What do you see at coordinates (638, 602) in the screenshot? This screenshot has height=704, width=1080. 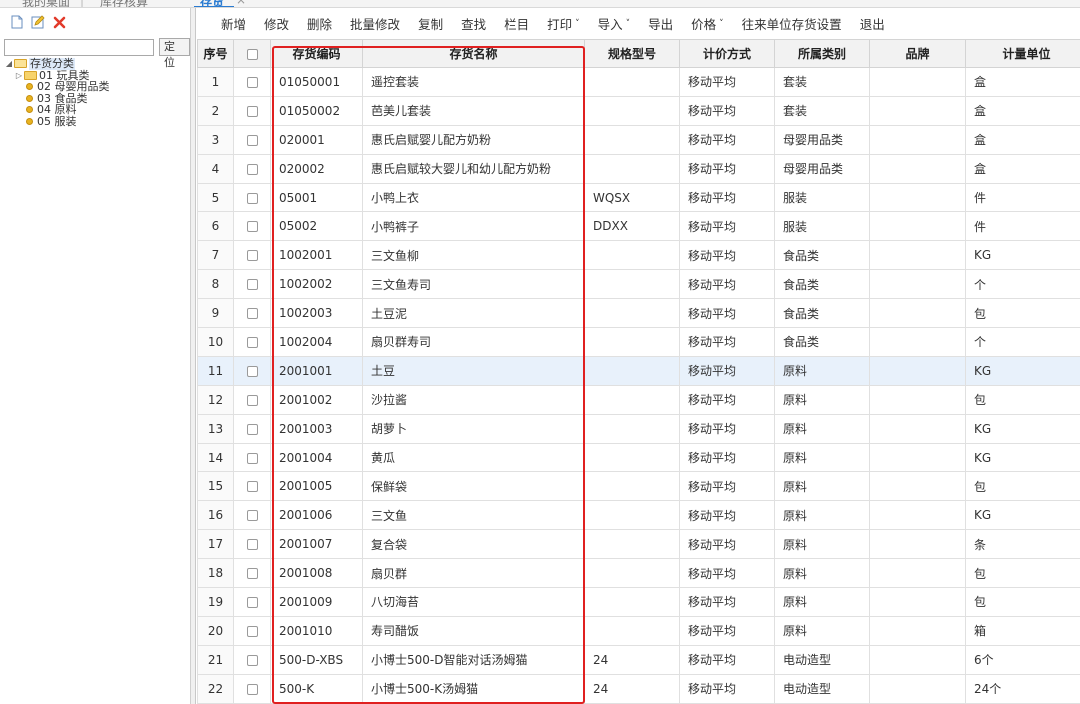 I see `table-row: 19 2001009 八切海苔 移动平均 原料 包` at bounding box center [638, 602].